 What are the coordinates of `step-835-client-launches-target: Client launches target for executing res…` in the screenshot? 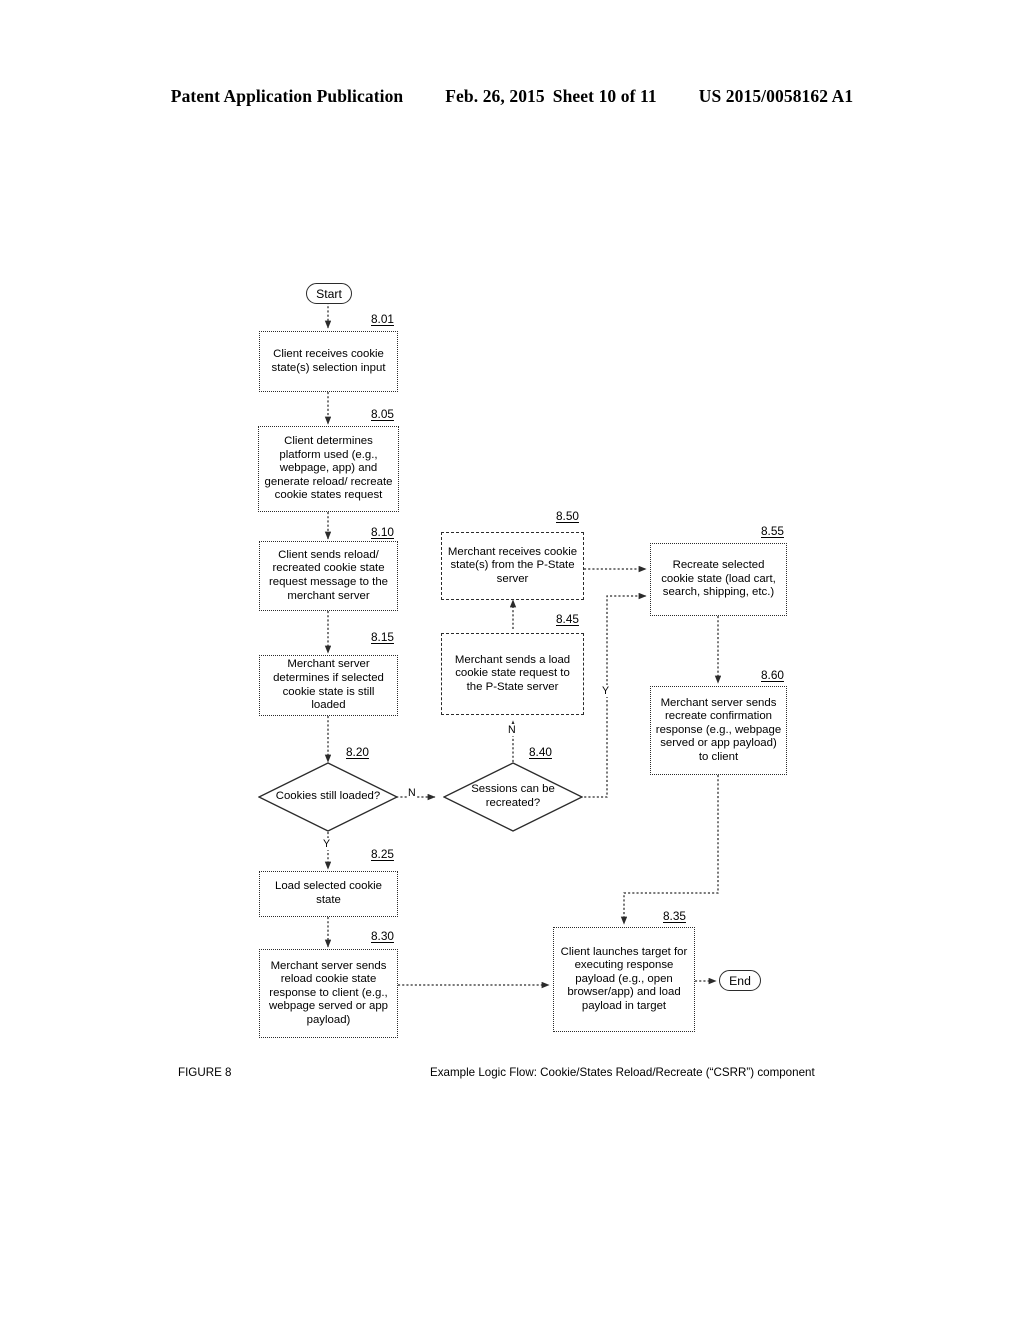 It's located at (624, 979).